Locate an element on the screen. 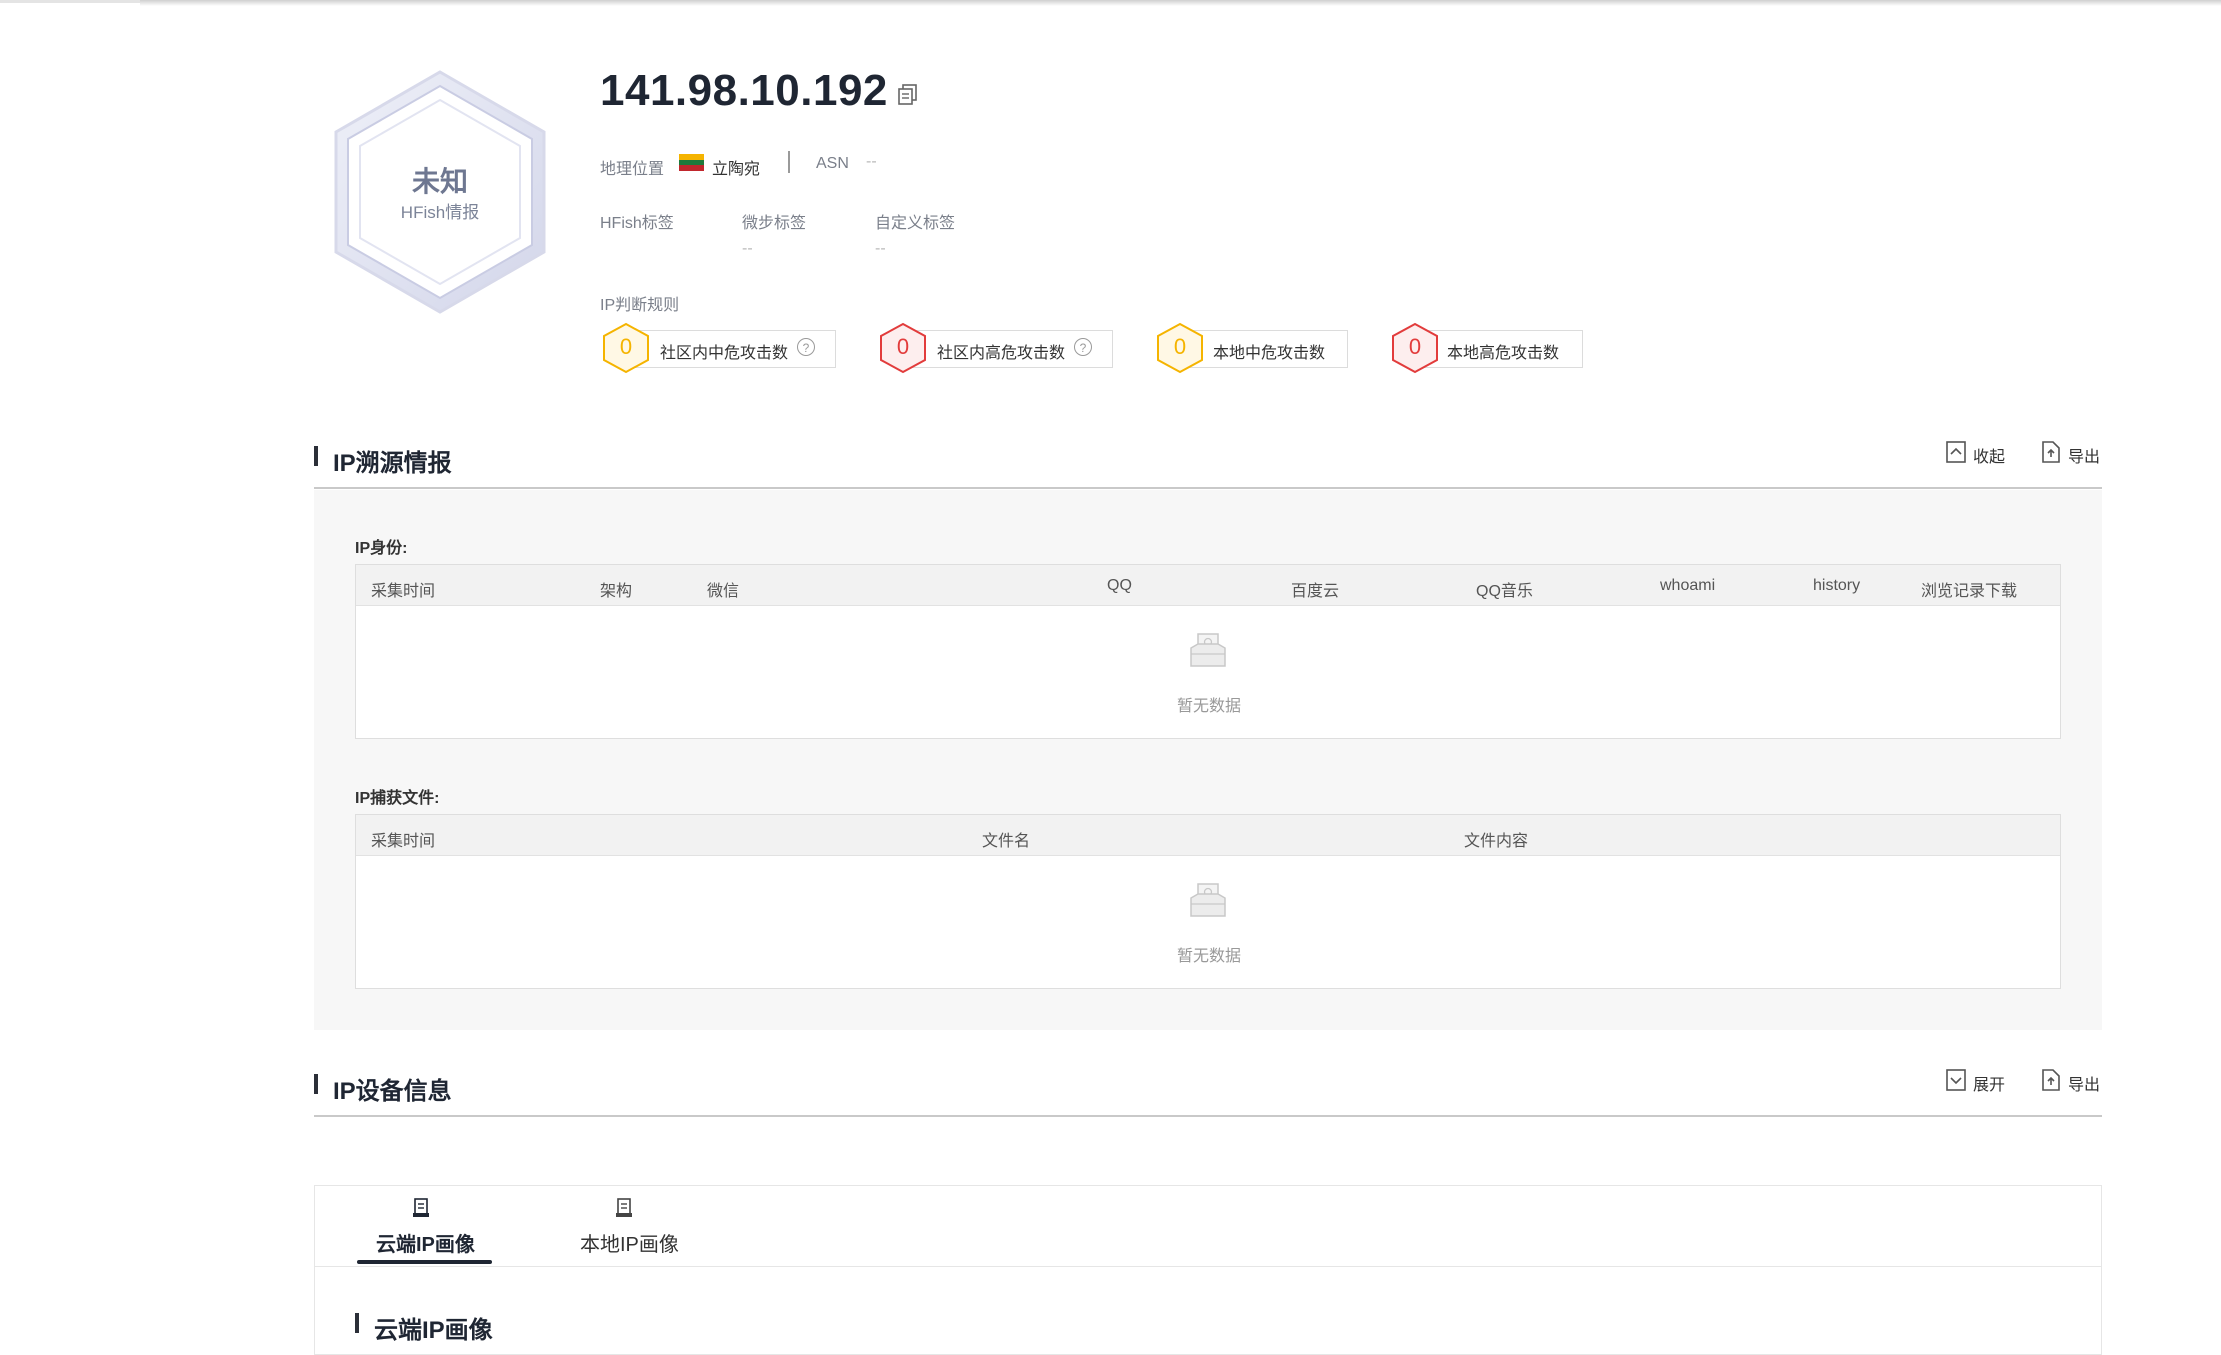 This screenshot has width=2221, height=1355. threatbook-tag-value: -- is located at coordinates (747, 248).